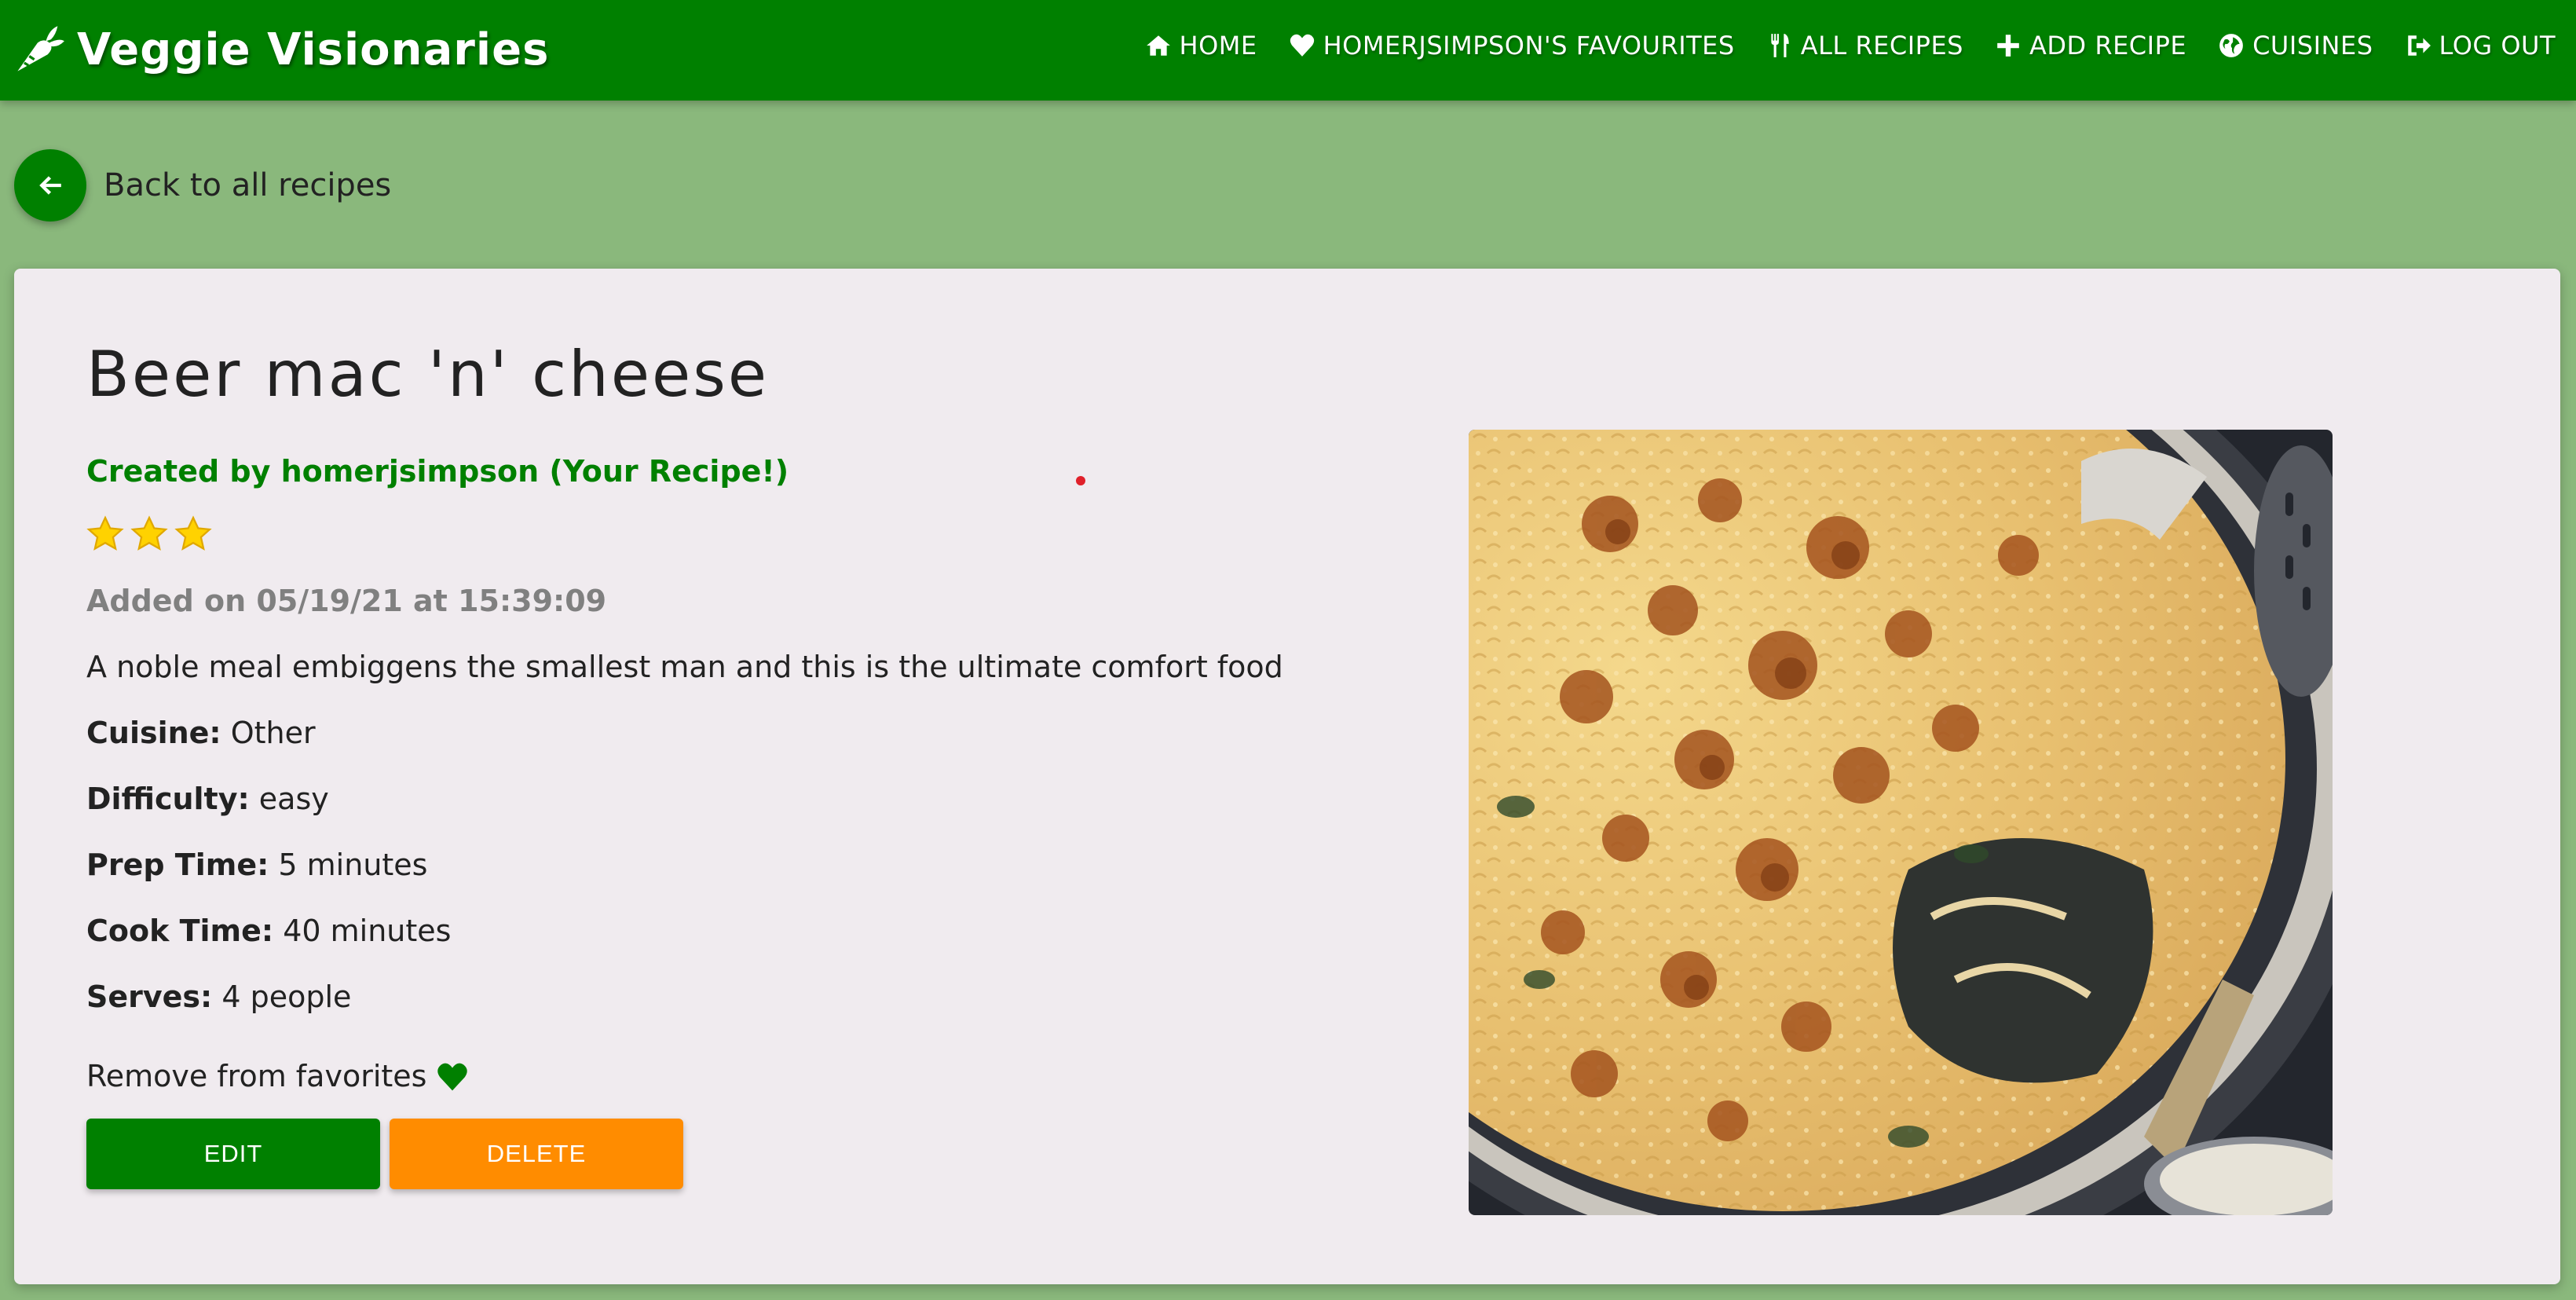  I want to click on nav-home-label: HOME, so click(1218, 45).